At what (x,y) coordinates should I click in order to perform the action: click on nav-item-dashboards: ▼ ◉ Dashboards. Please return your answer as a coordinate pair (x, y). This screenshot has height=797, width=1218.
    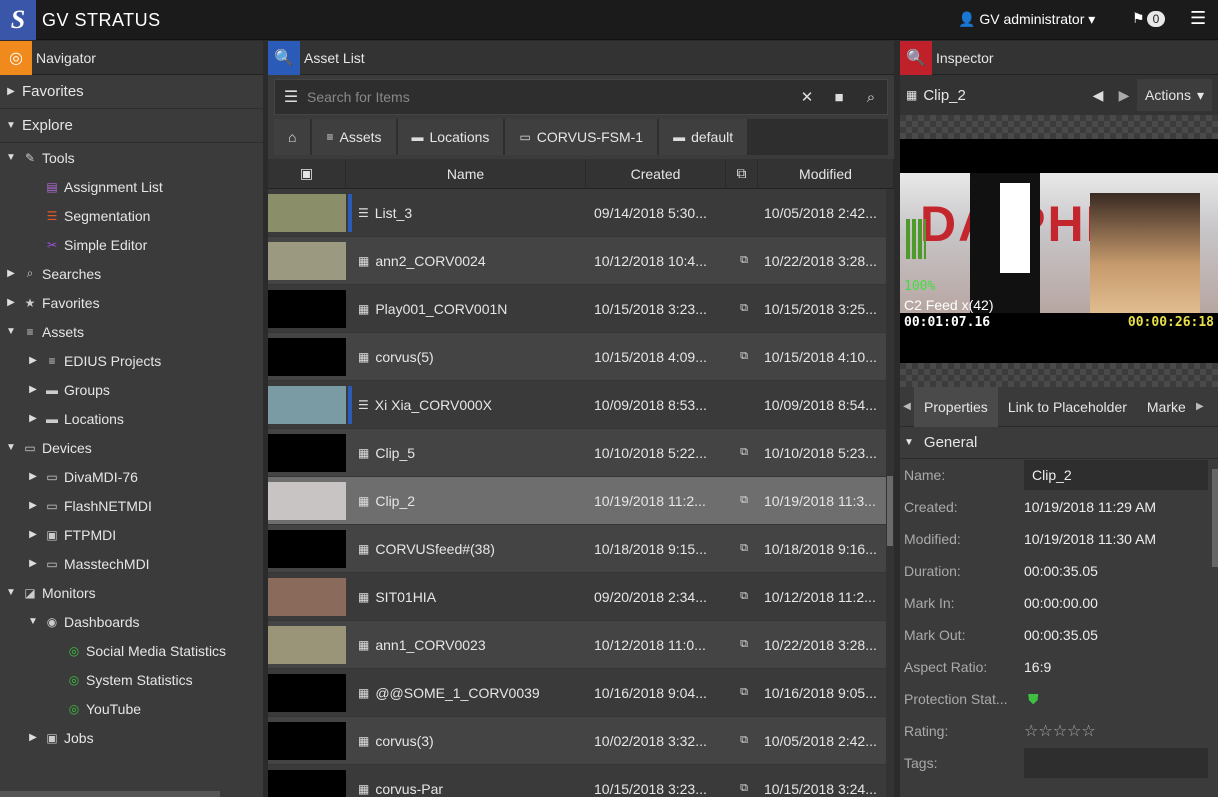
    Looking at the image, I should click on (131, 621).